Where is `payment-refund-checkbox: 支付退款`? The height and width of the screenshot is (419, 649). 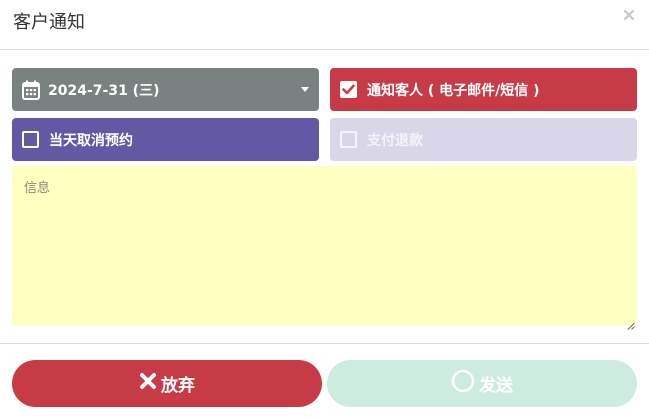 payment-refund-checkbox: 支付退款 is located at coordinates (483, 139).